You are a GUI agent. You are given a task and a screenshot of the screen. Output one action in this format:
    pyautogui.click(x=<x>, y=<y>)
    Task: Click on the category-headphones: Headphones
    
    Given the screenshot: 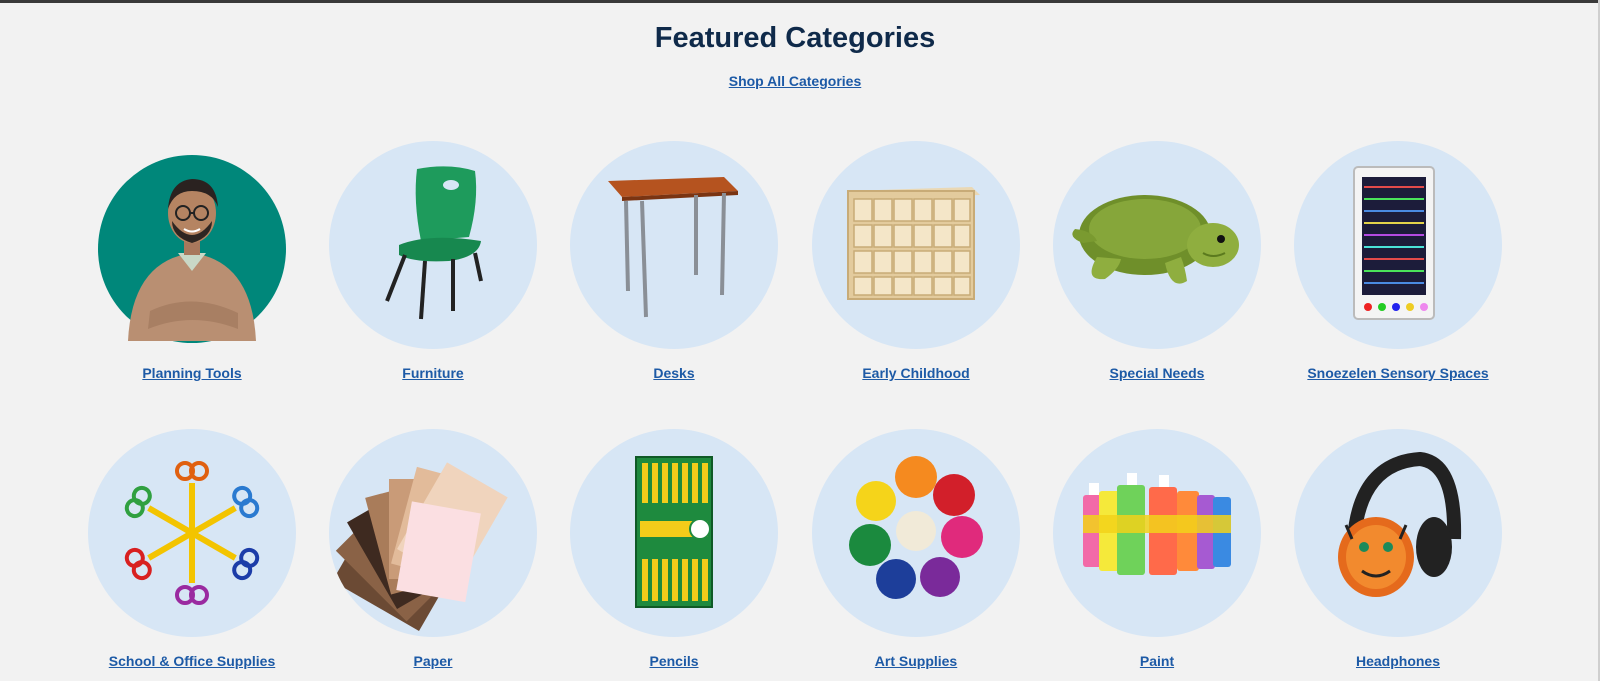 What is the action you would take?
    pyautogui.click(x=1398, y=549)
    